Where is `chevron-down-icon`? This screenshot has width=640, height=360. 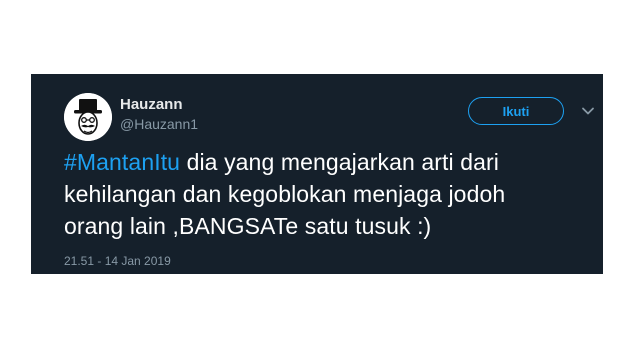 chevron-down-icon is located at coordinates (588, 111).